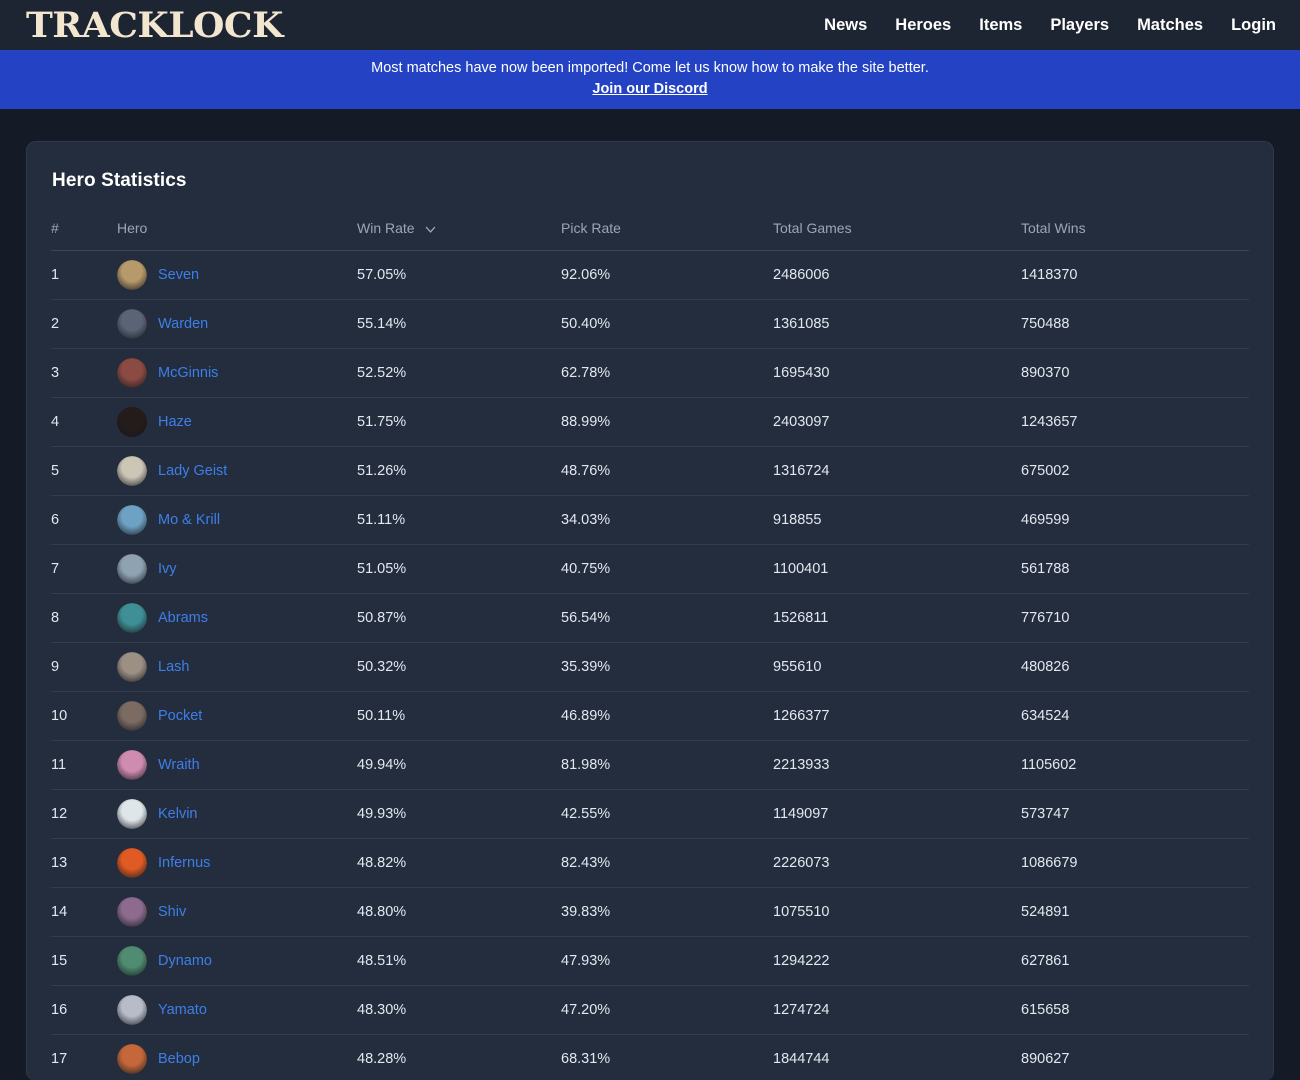  Describe the element at coordinates (237, 275) in the screenshot. I see `cell-hero: Seven` at that location.